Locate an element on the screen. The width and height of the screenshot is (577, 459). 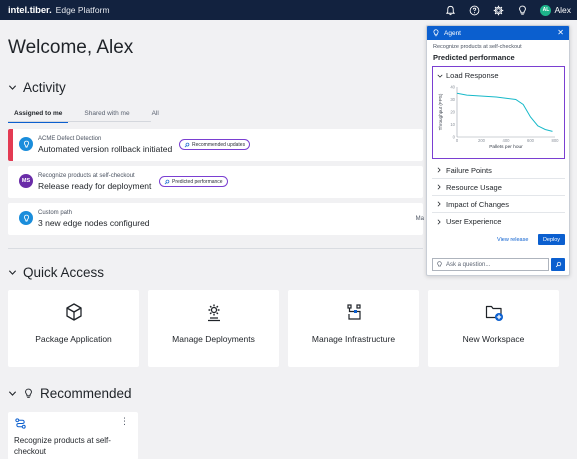
accordion-label: Resource Usage is located at coordinates (474, 187).